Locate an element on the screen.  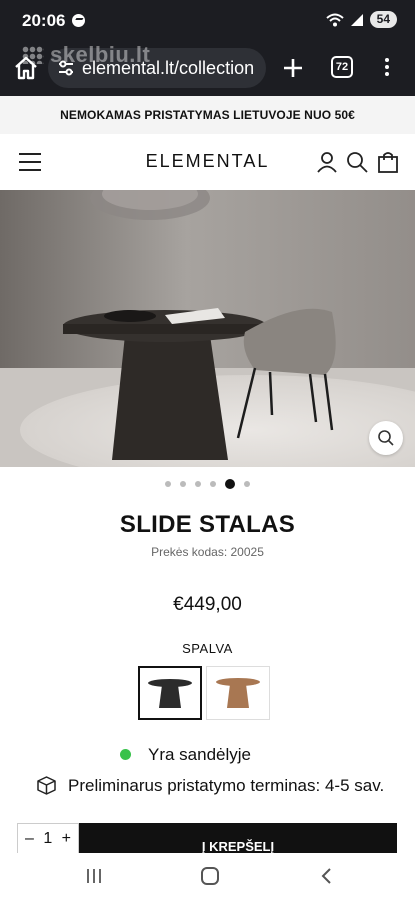
quantity-stepper: – 1 + is located at coordinates (48, 838).